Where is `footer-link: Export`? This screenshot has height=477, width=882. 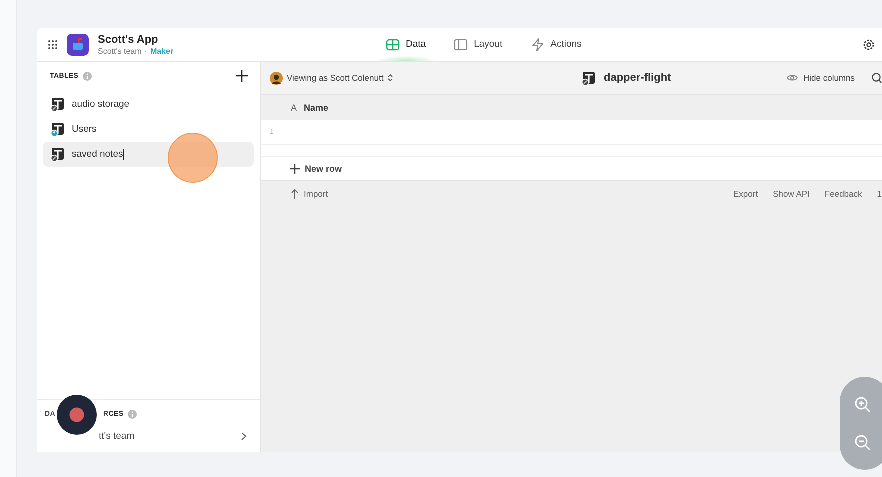 footer-link: Export is located at coordinates (745, 194).